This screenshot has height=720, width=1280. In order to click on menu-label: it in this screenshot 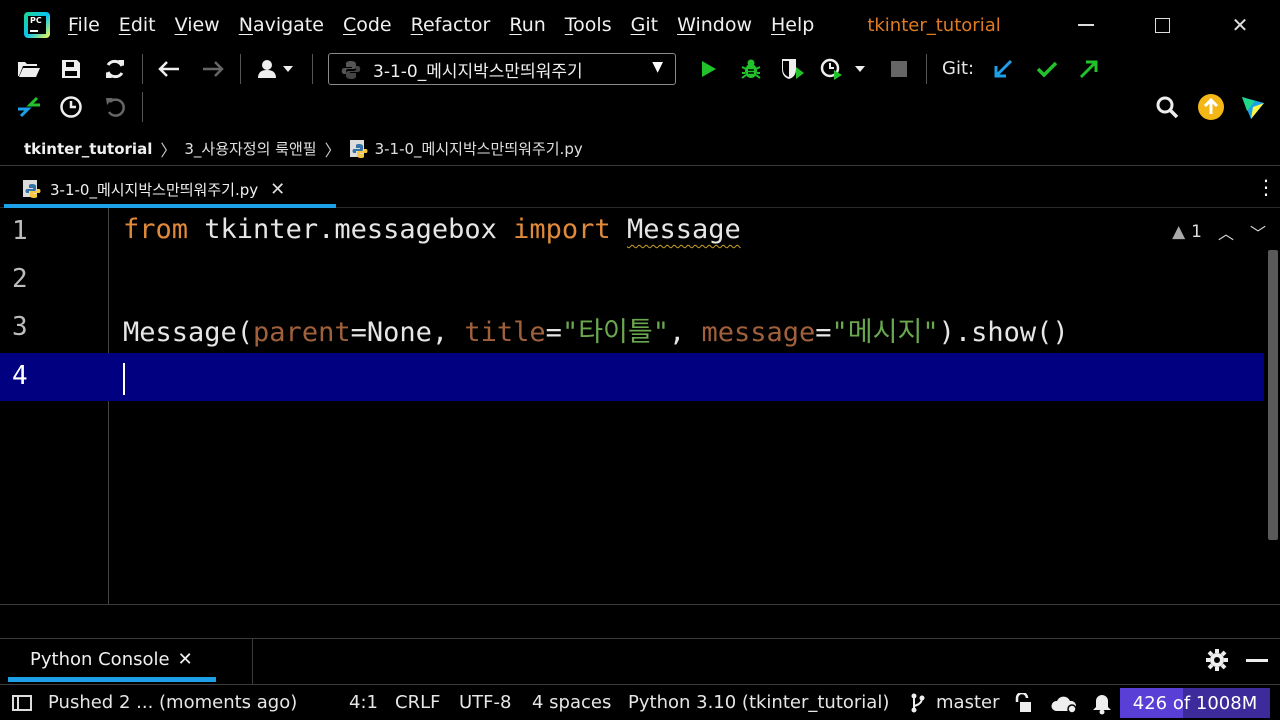, I will do `click(652, 25)`.